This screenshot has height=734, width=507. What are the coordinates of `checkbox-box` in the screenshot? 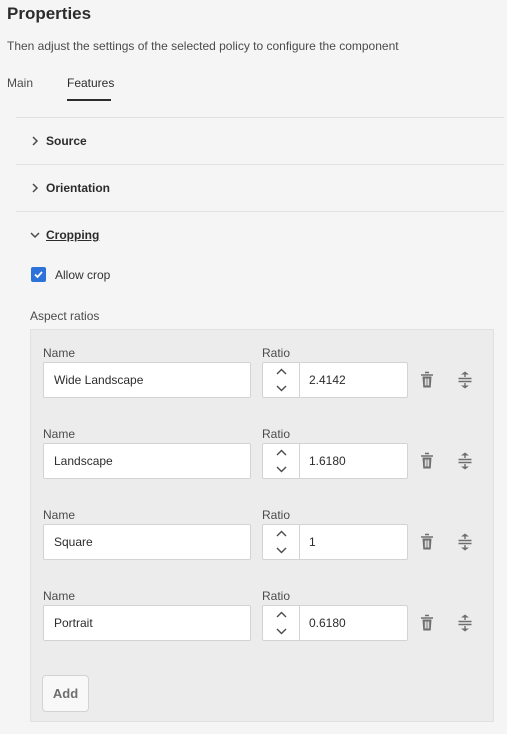 It's located at (38, 274).